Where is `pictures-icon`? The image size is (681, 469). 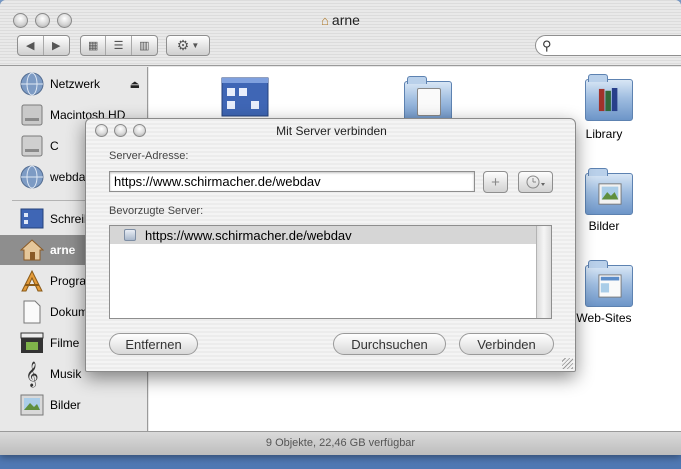
pictures-icon is located at coordinates (32, 405).